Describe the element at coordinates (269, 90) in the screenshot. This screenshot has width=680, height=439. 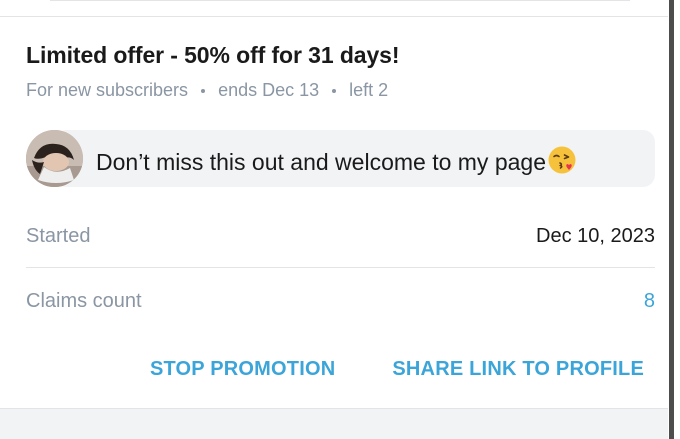
I see `promotion-end-date: ends Dec 13` at that location.